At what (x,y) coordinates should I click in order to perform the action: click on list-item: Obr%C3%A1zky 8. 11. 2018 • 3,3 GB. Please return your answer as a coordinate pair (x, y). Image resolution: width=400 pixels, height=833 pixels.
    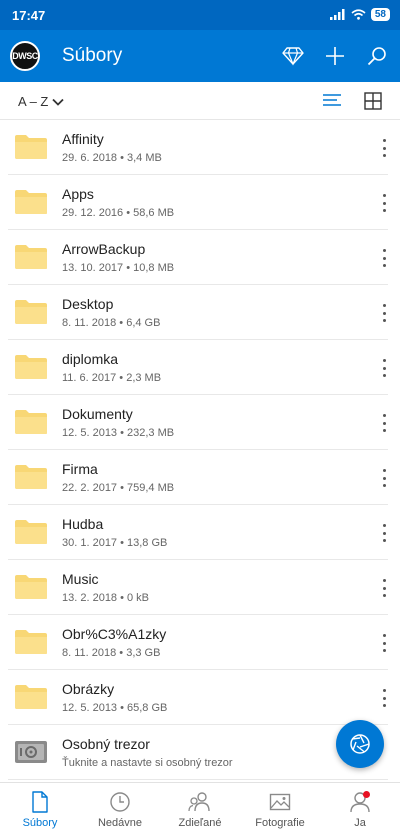
    Looking at the image, I should click on (198, 642).